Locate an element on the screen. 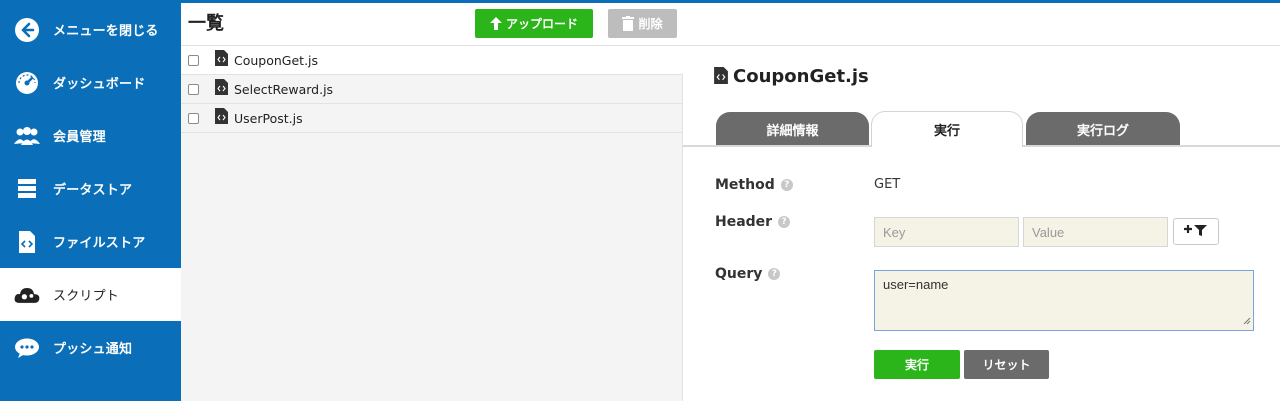  reset-button: リセット is located at coordinates (1006, 364).